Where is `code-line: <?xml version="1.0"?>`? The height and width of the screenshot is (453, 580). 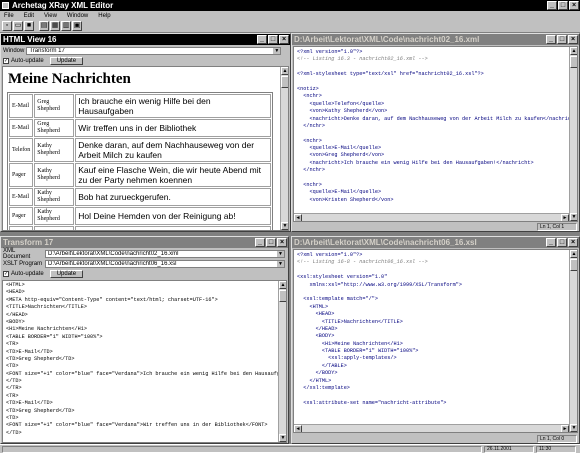 code-line: <?xml version="1.0"?> is located at coordinates (330, 52).